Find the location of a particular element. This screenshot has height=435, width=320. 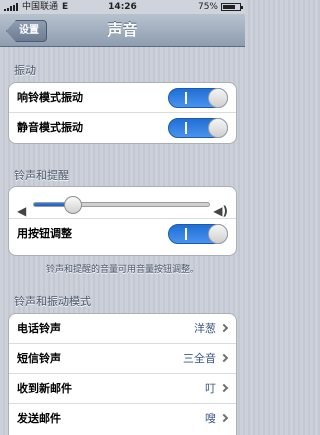

row-label: 用按钮调整 is located at coordinates (44, 233).